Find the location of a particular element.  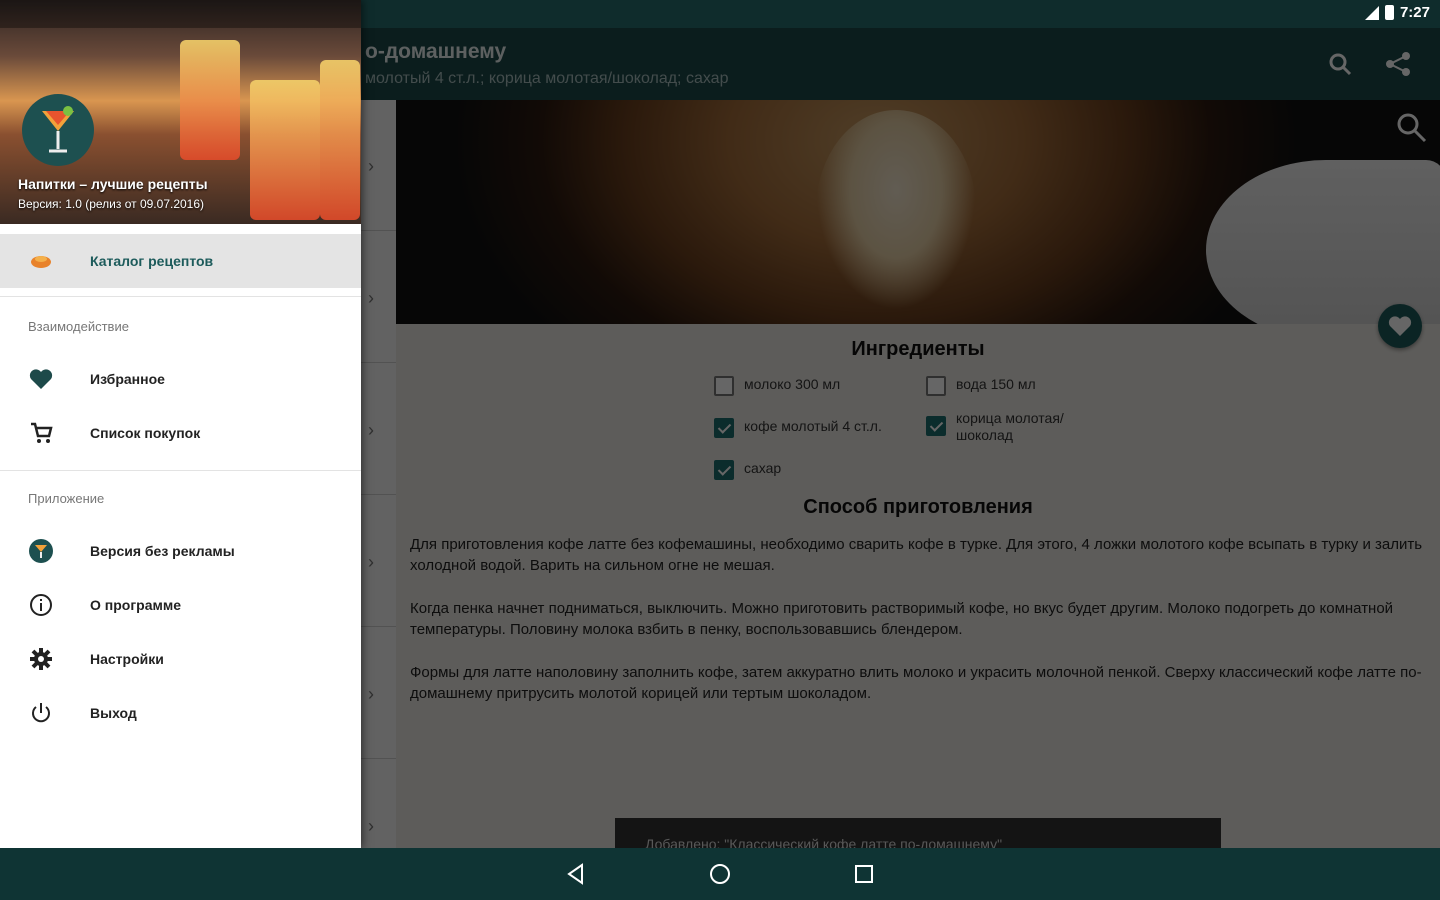

ingredients-title: Ингредиенты is located at coordinates (918, 349).